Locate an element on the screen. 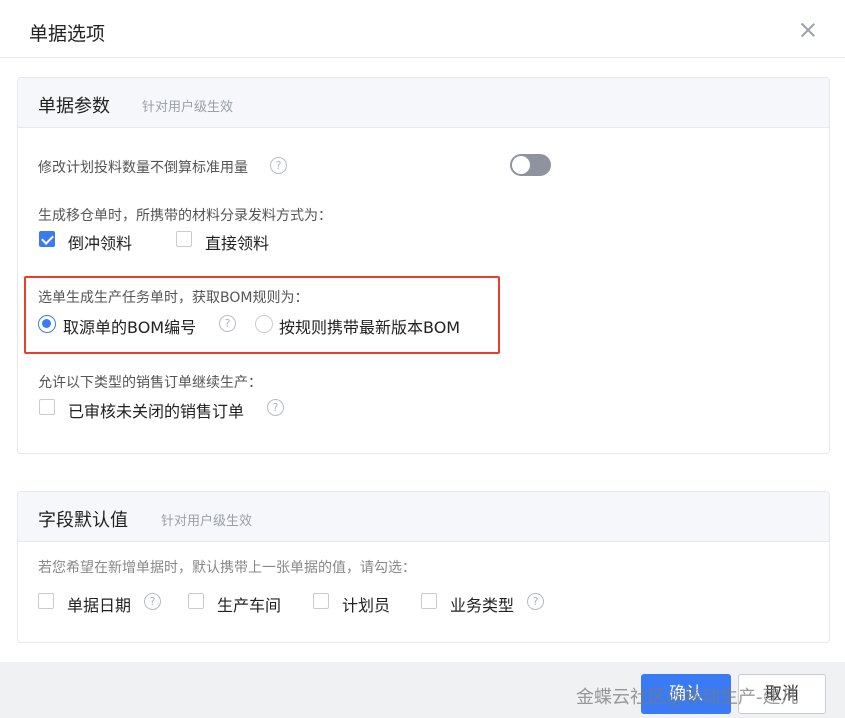 The height and width of the screenshot is (718, 845). defaults-section-title: 字段默认值 is located at coordinates (83, 520).